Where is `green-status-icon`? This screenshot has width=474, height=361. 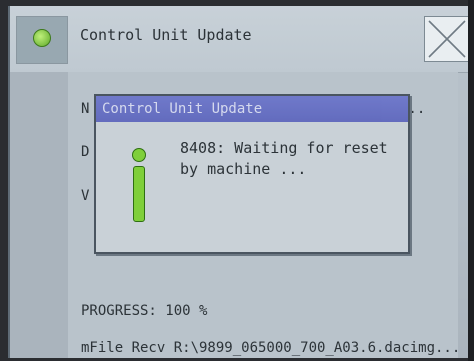 green-status-icon is located at coordinates (42, 38).